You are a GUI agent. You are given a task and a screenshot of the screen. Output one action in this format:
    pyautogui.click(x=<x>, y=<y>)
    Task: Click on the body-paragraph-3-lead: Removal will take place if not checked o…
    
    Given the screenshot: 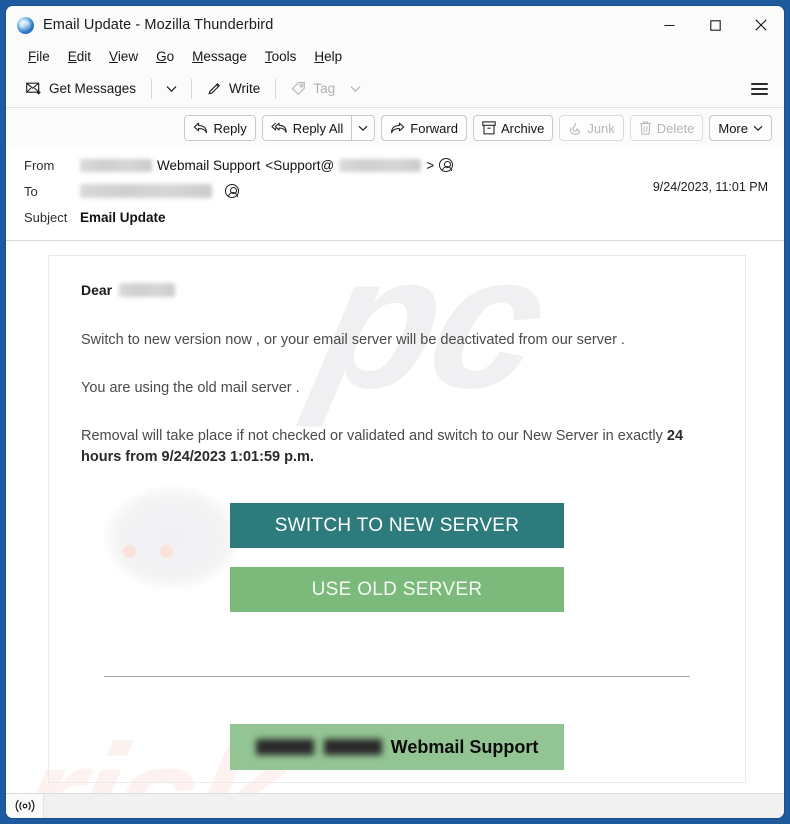 What is the action you would take?
    pyautogui.click(x=374, y=435)
    